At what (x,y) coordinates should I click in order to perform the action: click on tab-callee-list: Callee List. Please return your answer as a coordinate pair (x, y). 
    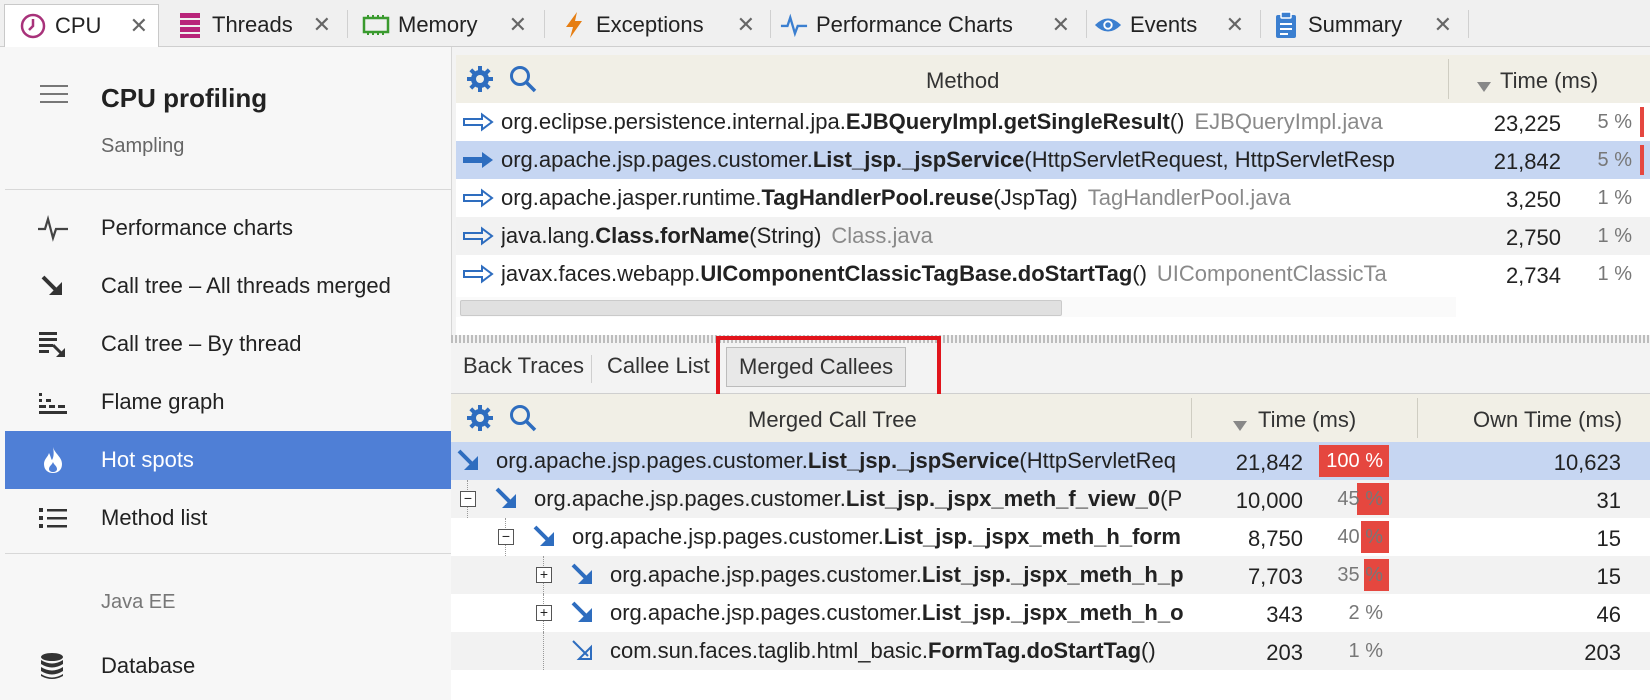
    Looking at the image, I should click on (658, 366).